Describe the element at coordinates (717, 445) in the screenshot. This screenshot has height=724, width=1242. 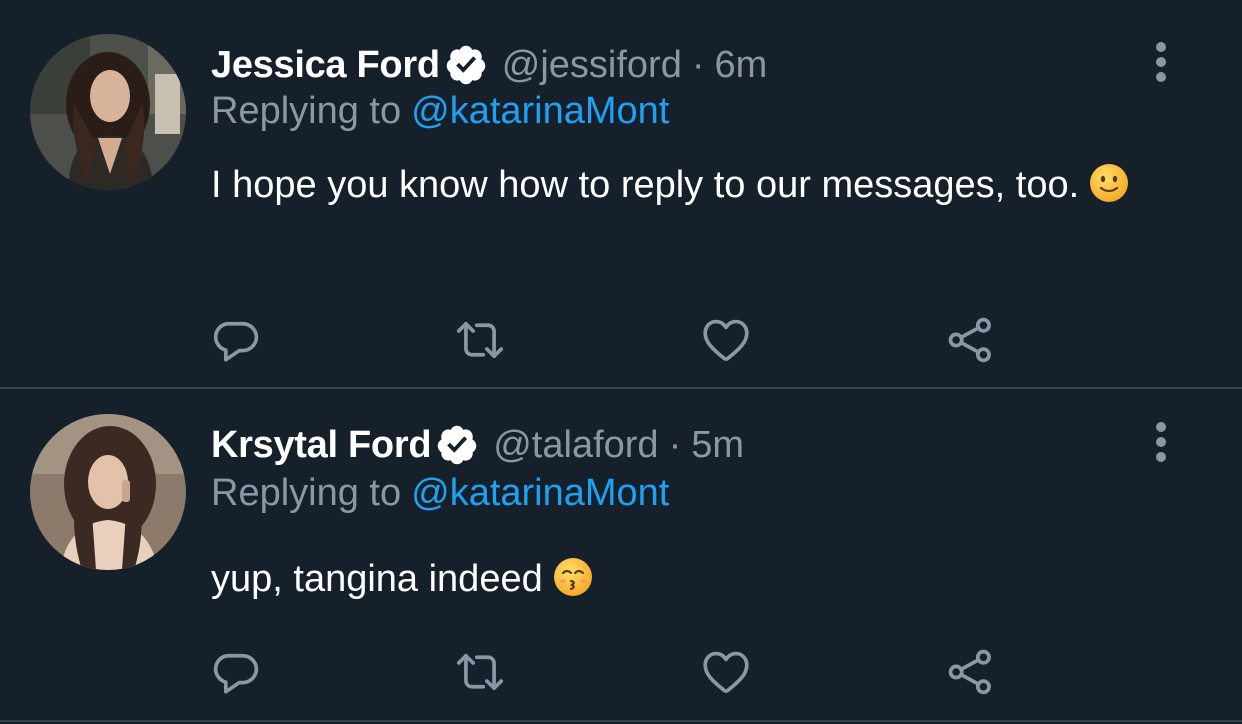
I see `timestamp: 5m` at that location.